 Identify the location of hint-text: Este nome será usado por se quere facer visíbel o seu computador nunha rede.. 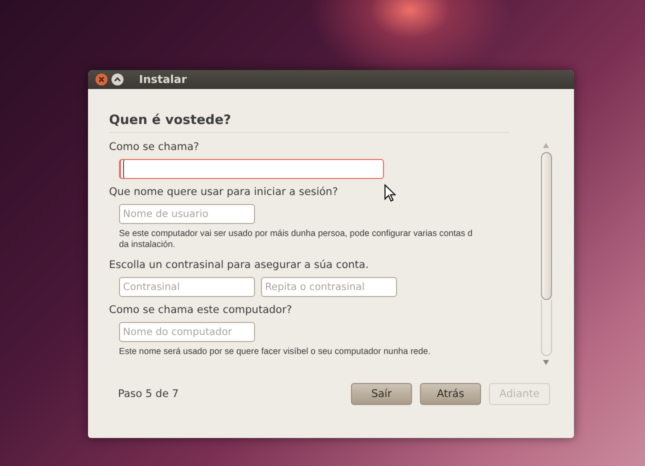
(275, 351).